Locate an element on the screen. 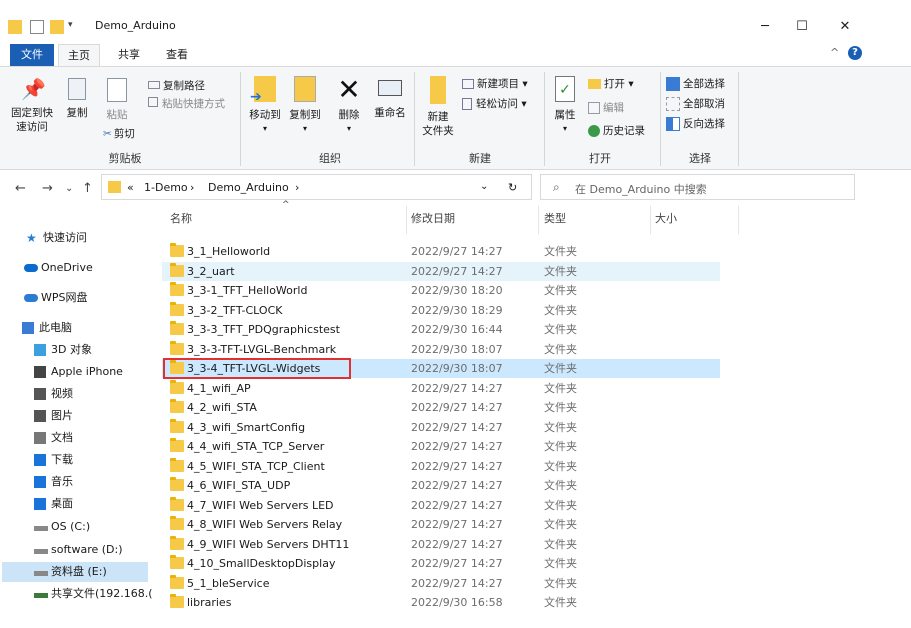 This screenshot has height=628, width=911. file-type: 文件夹 is located at coordinates (560, 329).